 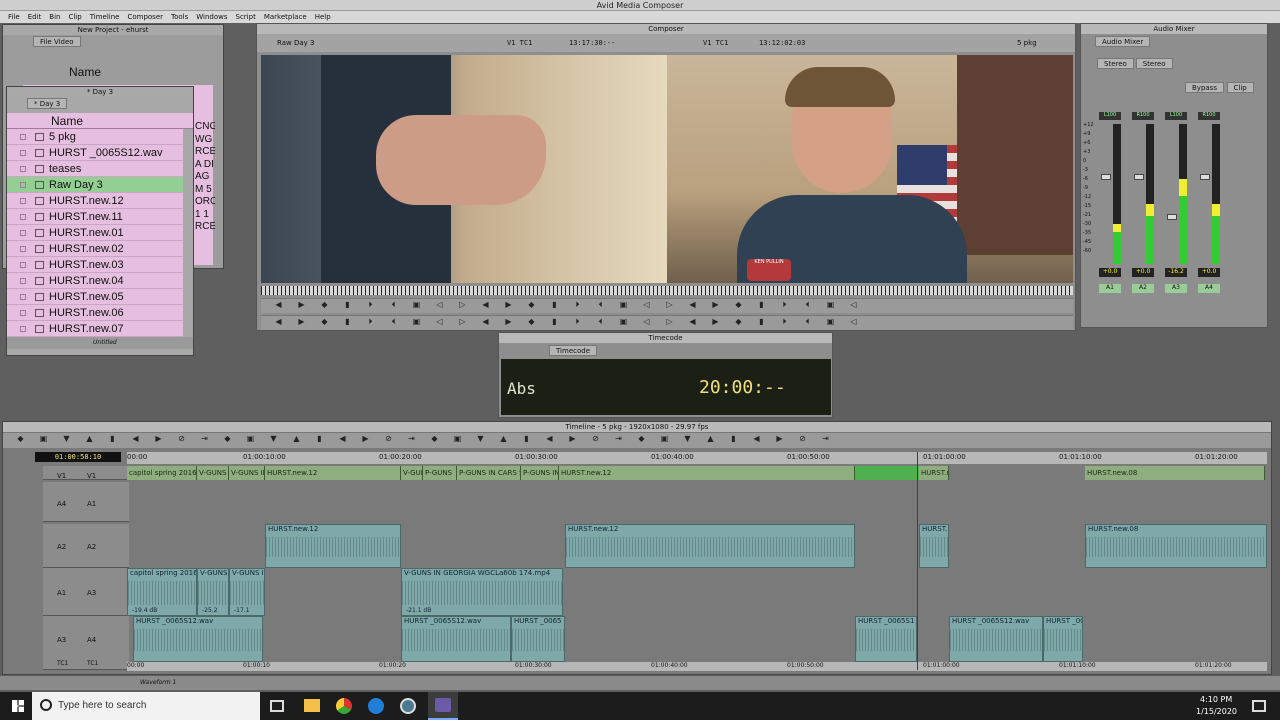 I want to click on menu-item-clip: Clip, so click(x=74, y=17).